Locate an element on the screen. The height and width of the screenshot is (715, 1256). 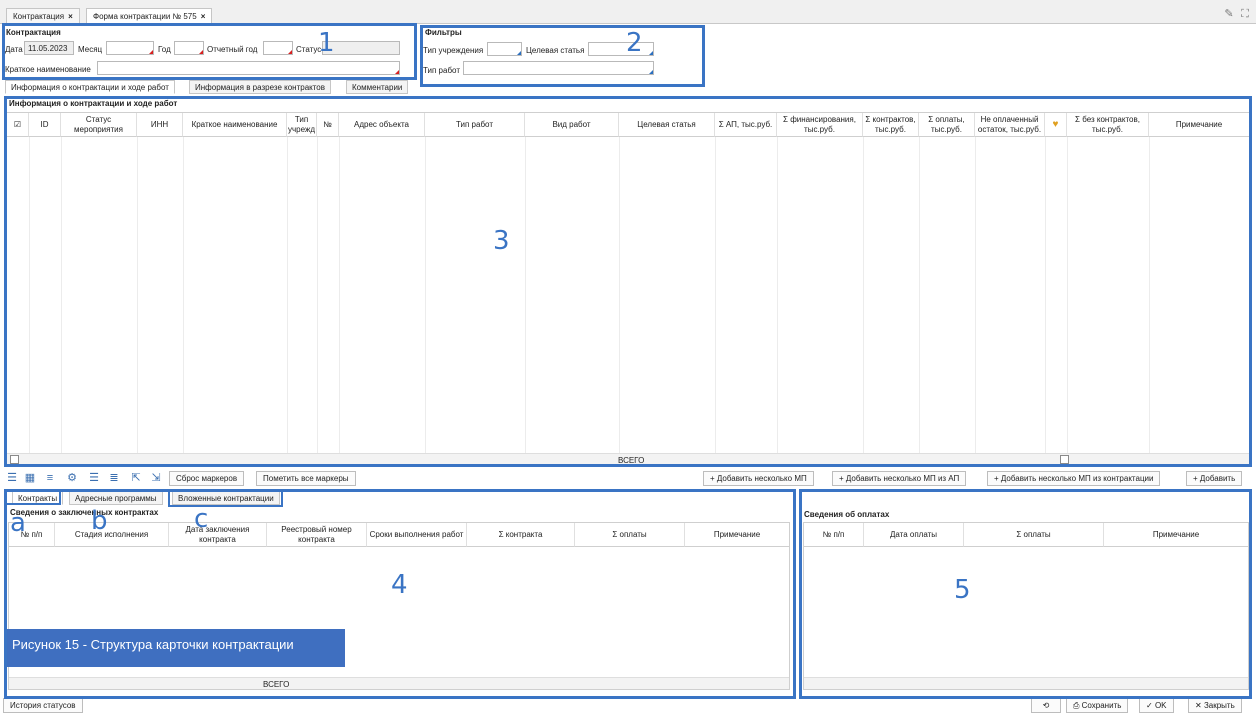
save-button: ⎙ Сохранить is located at coordinates (1097, 705).